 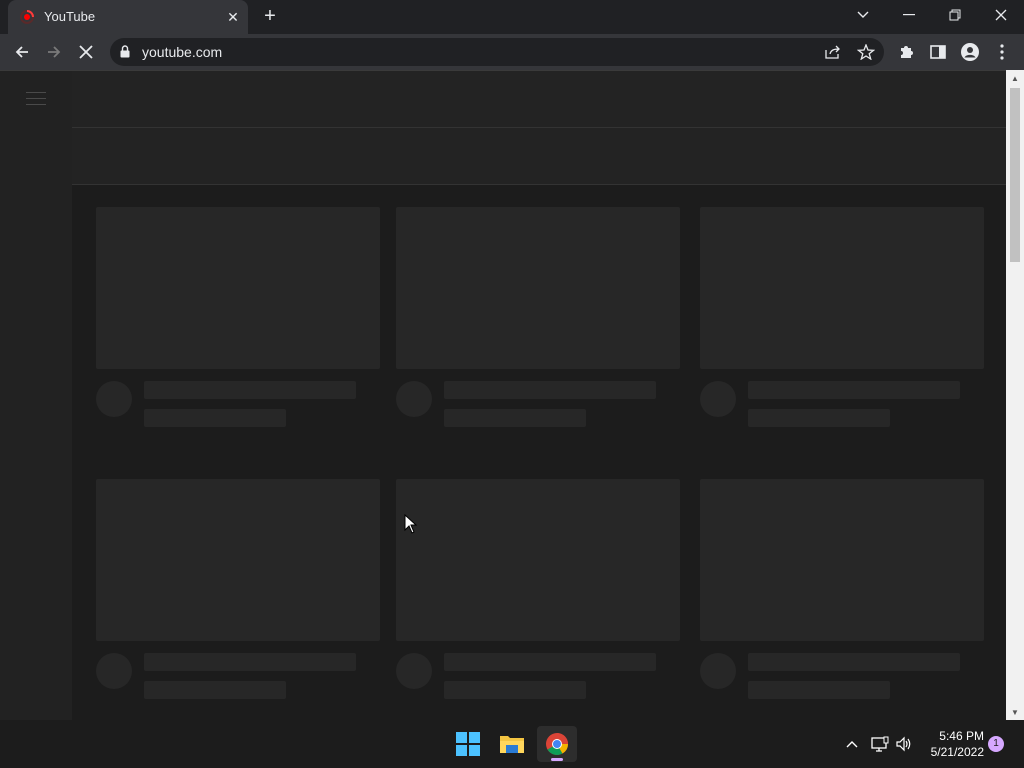 I want to click on chip-bar-placeholder, so click(x=539, y=156).